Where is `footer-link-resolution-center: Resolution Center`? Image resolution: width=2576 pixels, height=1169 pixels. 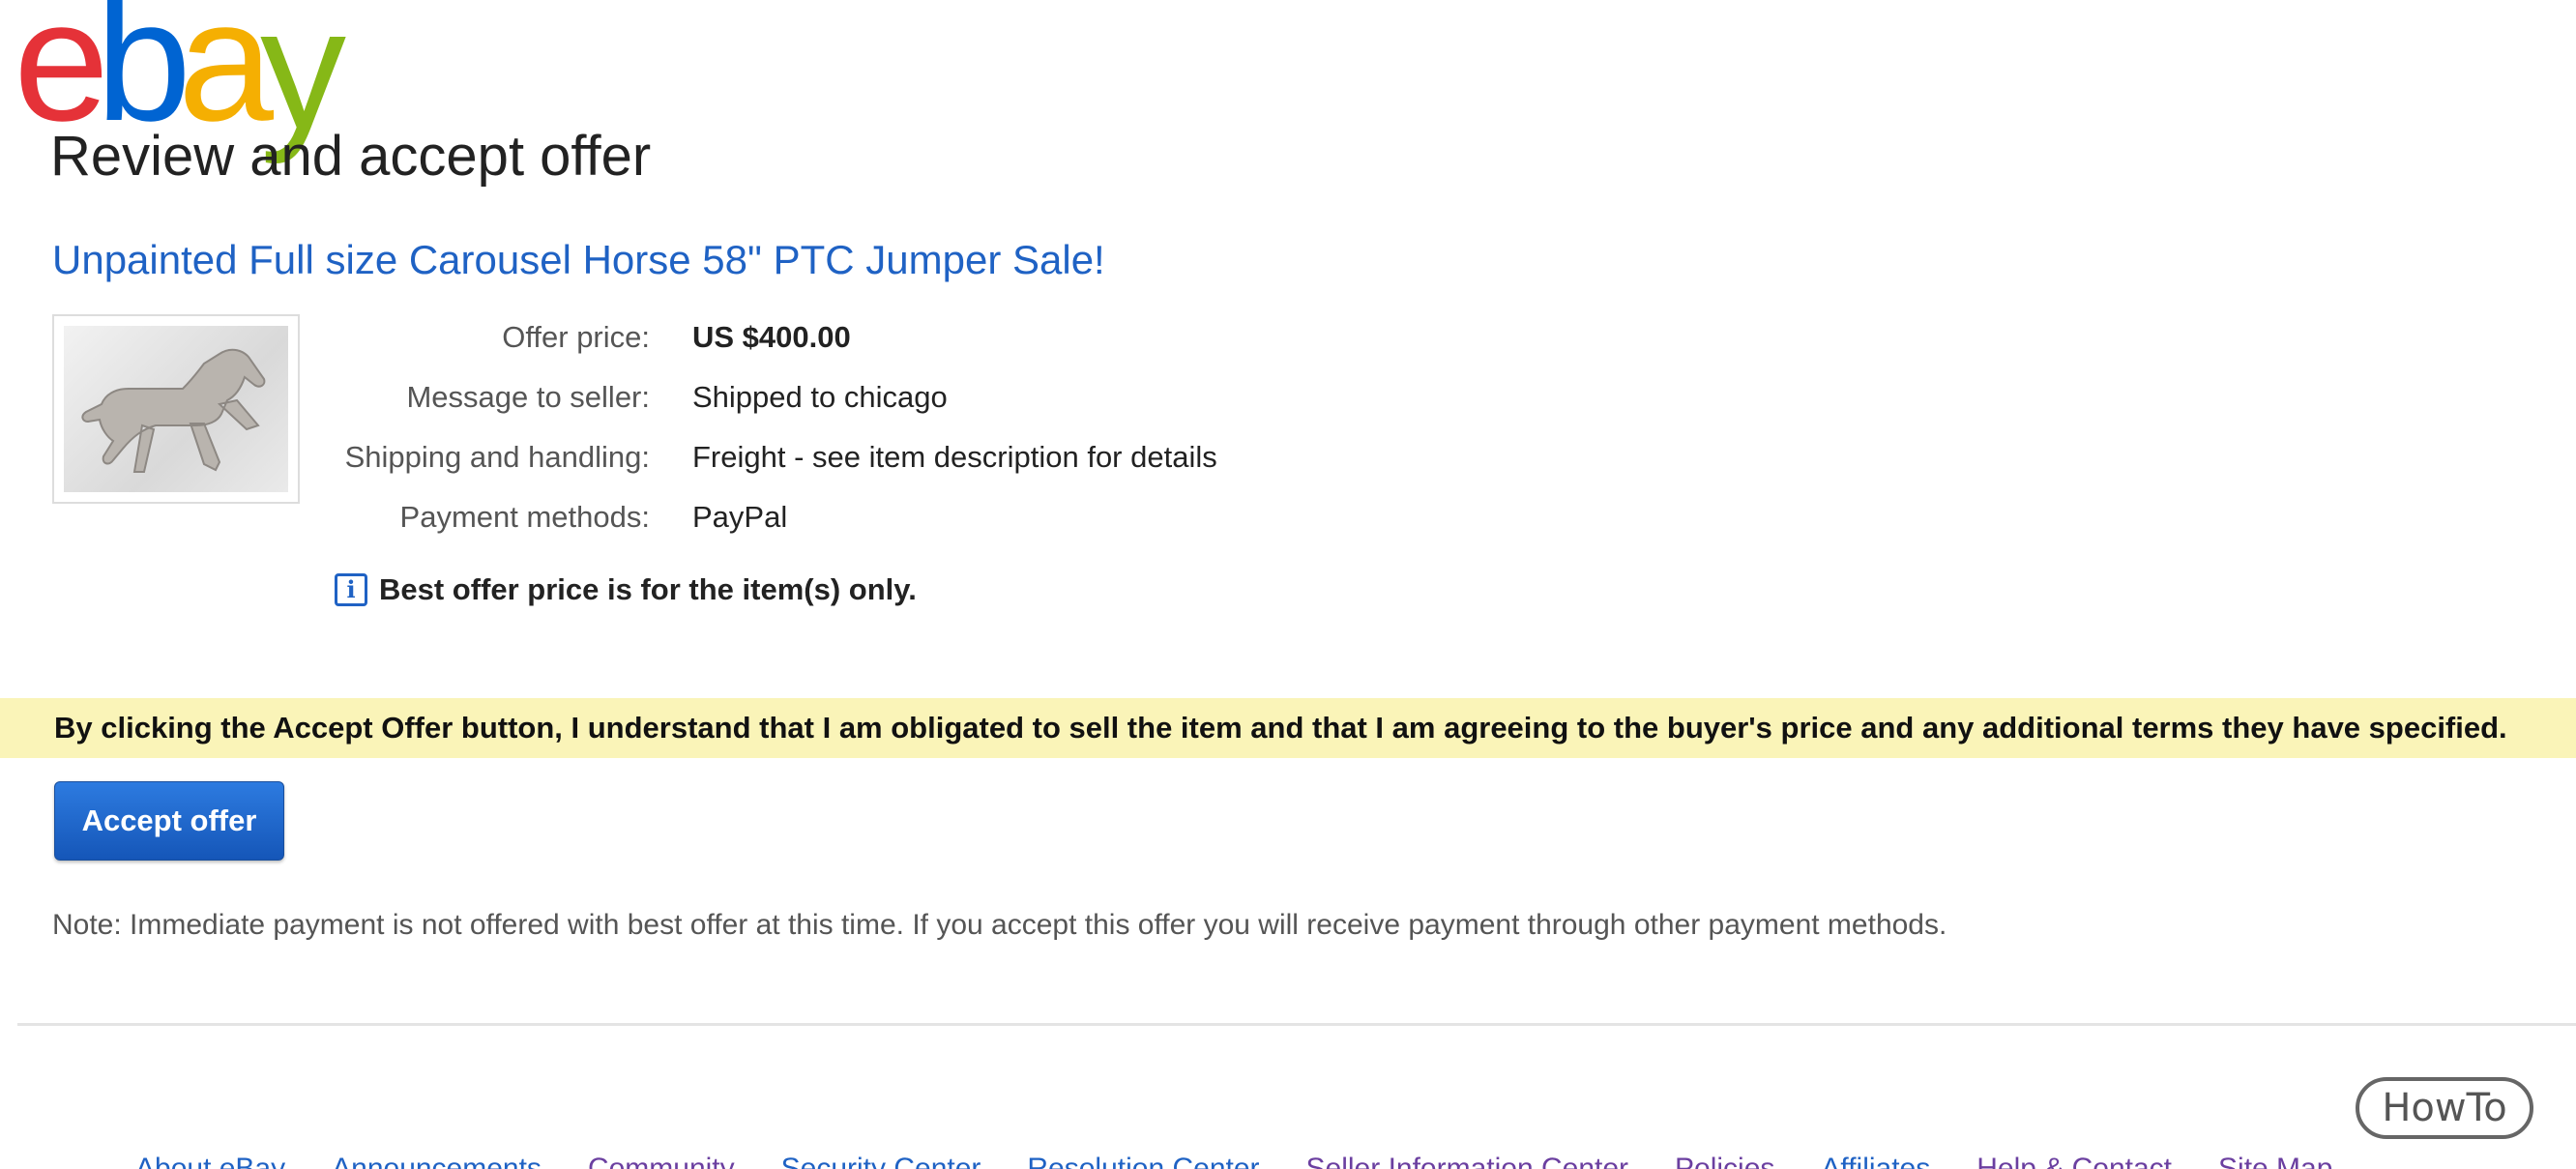 footer-link-resolution-center: Resolution Center is located at coordinates (1143, 1161).